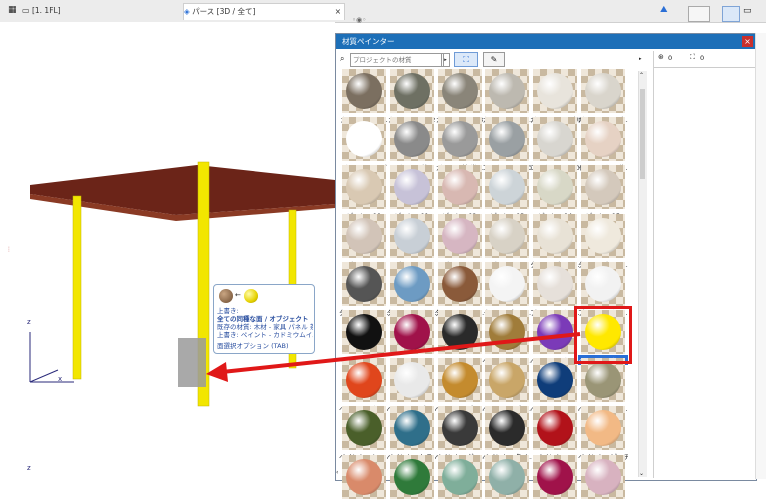 The width and height of the screenshot is (766, 499). I want to click on tab-bar: ▦ ▭ [1. 1FL] ◈ パース [3D / 全て] × ◦◉◦ ⛰ ▭, so click(383, 12).